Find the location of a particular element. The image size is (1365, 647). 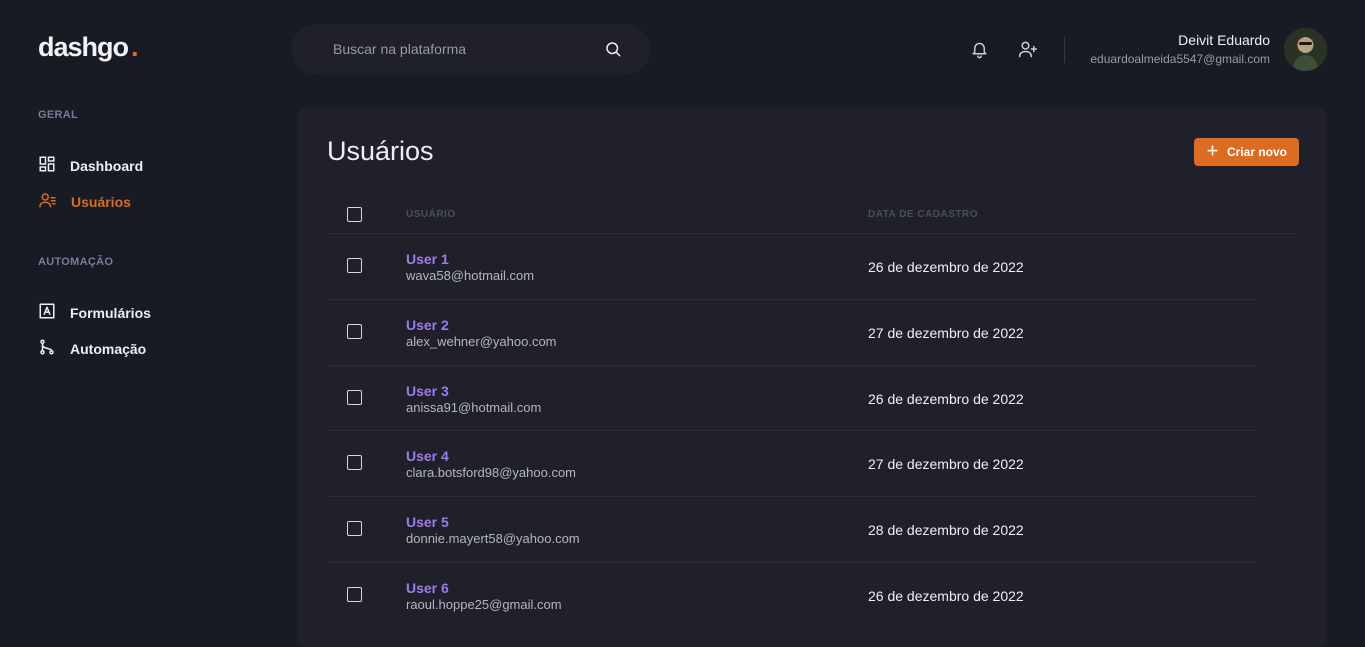

header-divider is located at coordinates (1064, 50).